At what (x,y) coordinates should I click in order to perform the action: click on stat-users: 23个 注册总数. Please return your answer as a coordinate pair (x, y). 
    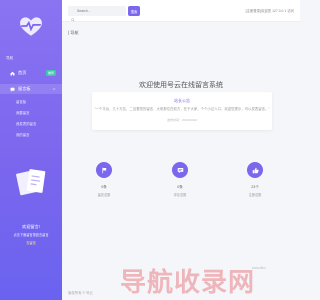
    Looking at the image, I should click on (255, 179).